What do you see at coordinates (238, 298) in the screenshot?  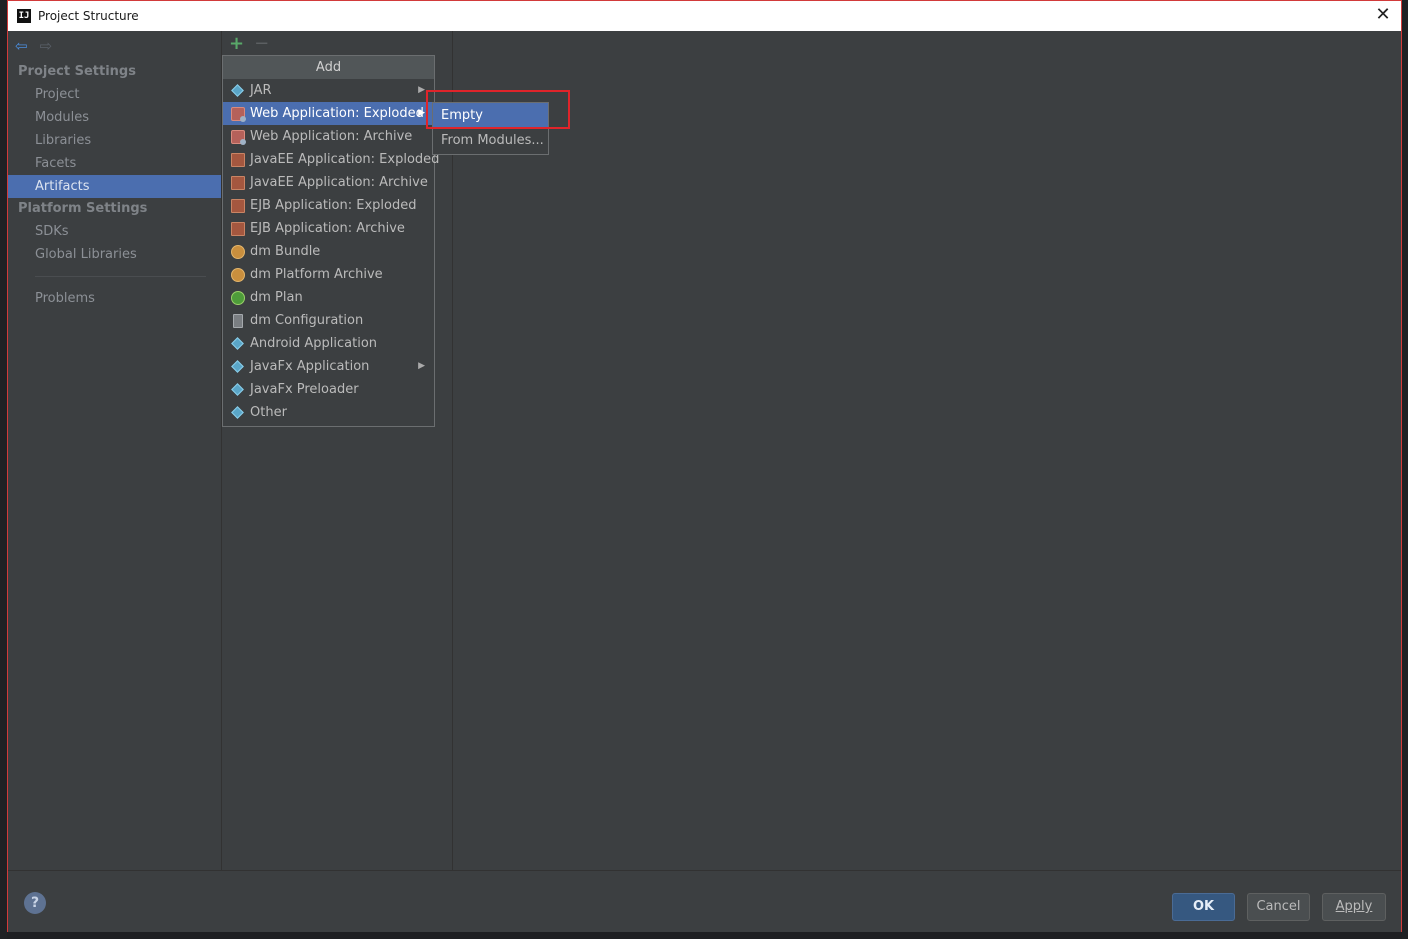 I see `dm-plan-icon` at bounding box center [238, 298].